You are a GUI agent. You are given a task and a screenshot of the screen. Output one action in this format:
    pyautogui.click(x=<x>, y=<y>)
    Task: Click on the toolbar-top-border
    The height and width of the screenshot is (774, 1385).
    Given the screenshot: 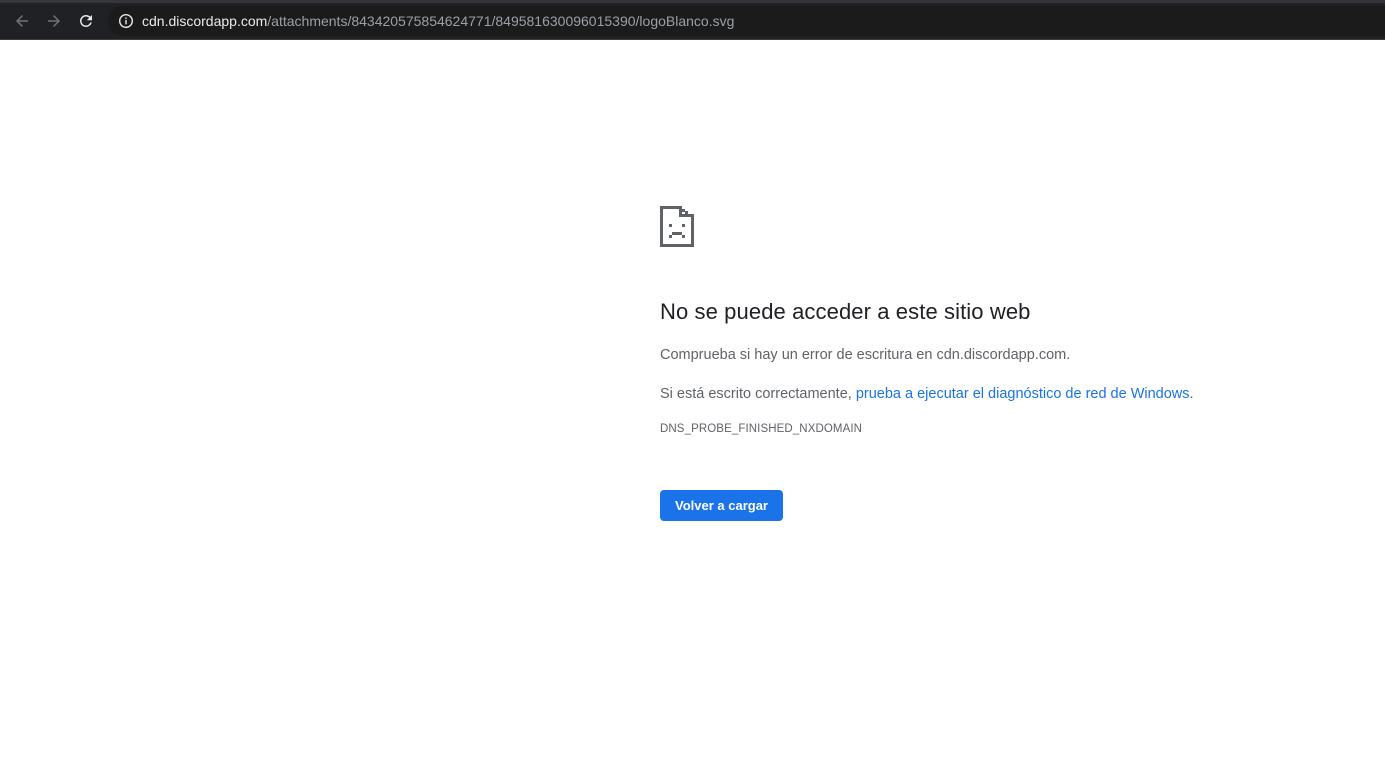 What is the action you would take?
    pyautogui.click(x=692, y=1)
    